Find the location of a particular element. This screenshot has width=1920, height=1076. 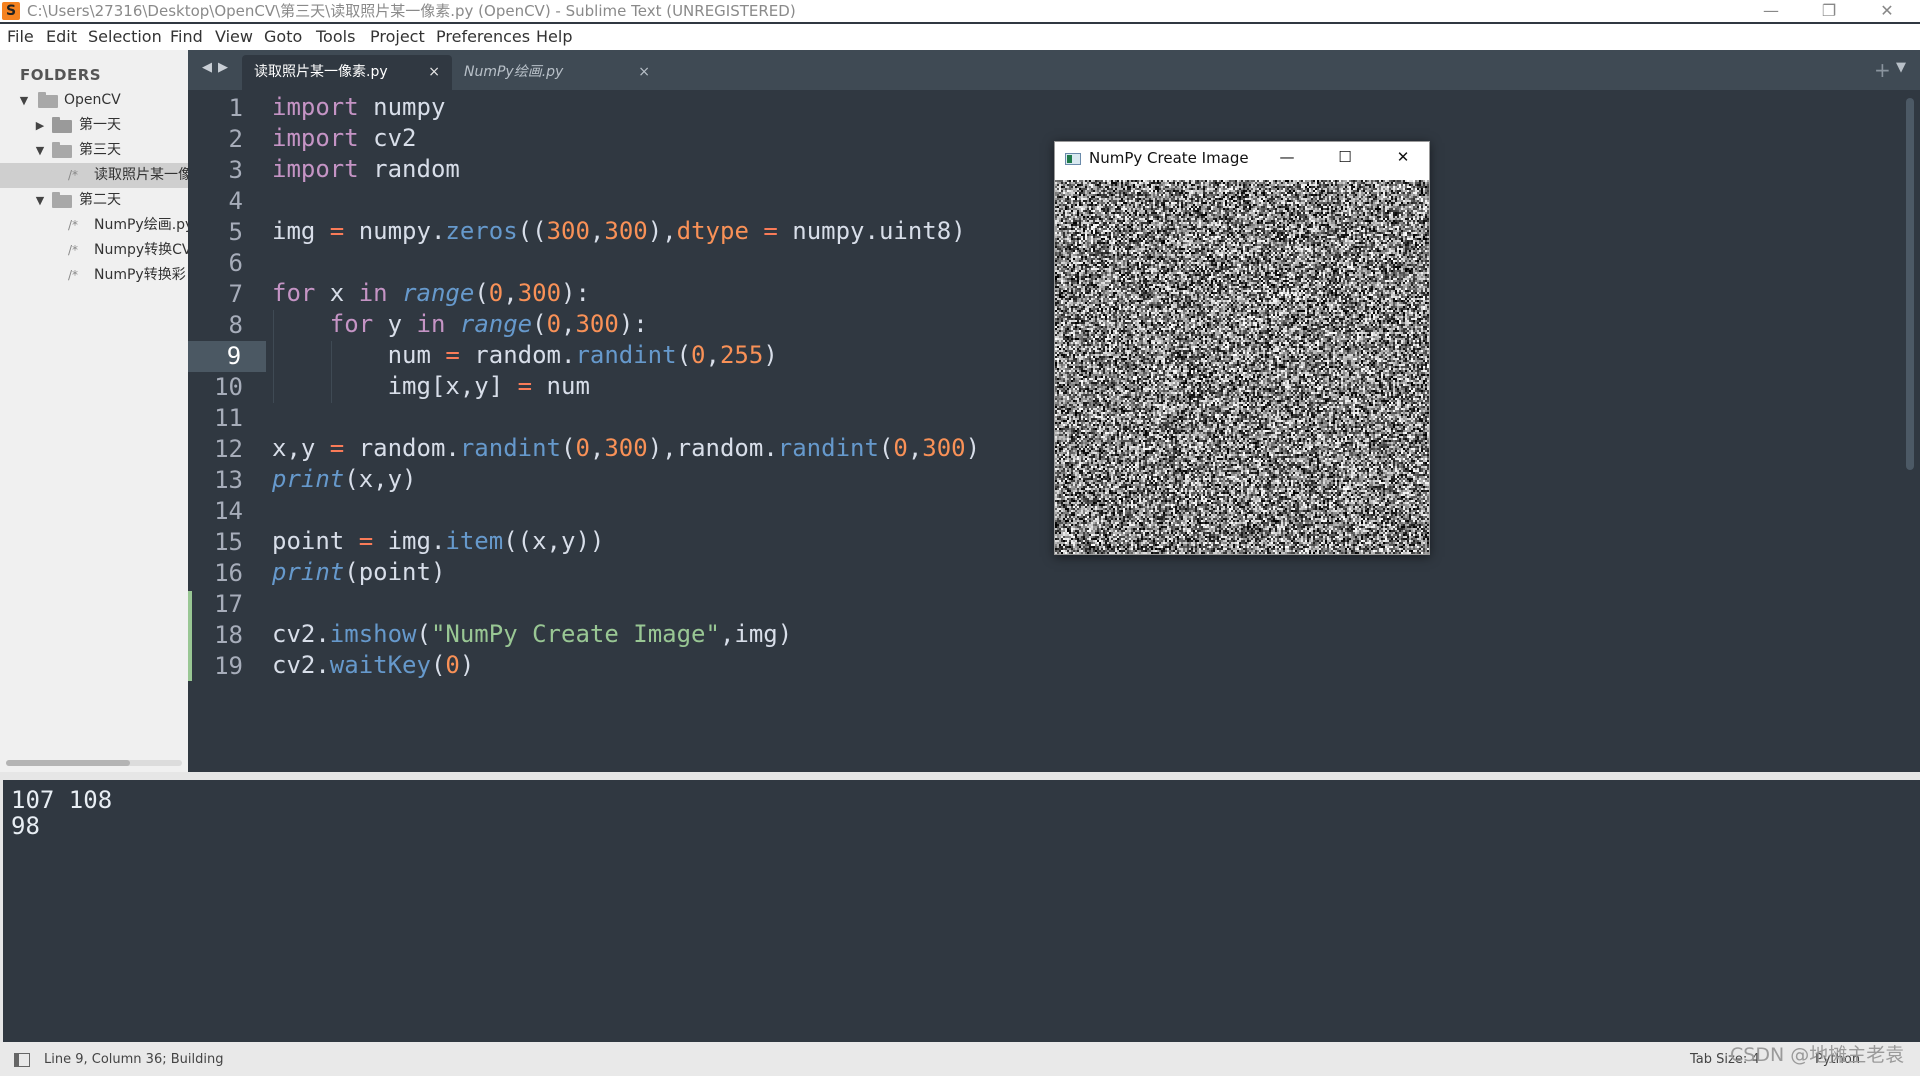

code-line-2: import cv2 is located at coordinates (344, 139).